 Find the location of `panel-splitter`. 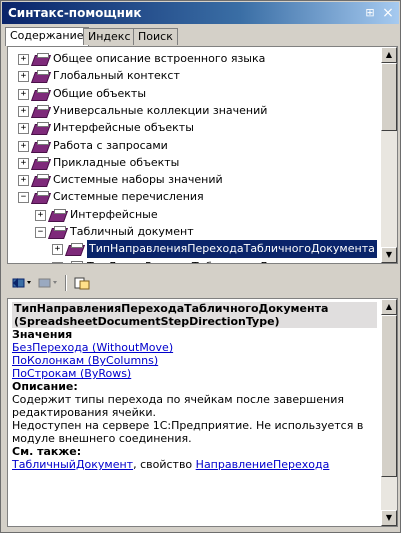

panel-splitter is located at coordinates (201, 266).